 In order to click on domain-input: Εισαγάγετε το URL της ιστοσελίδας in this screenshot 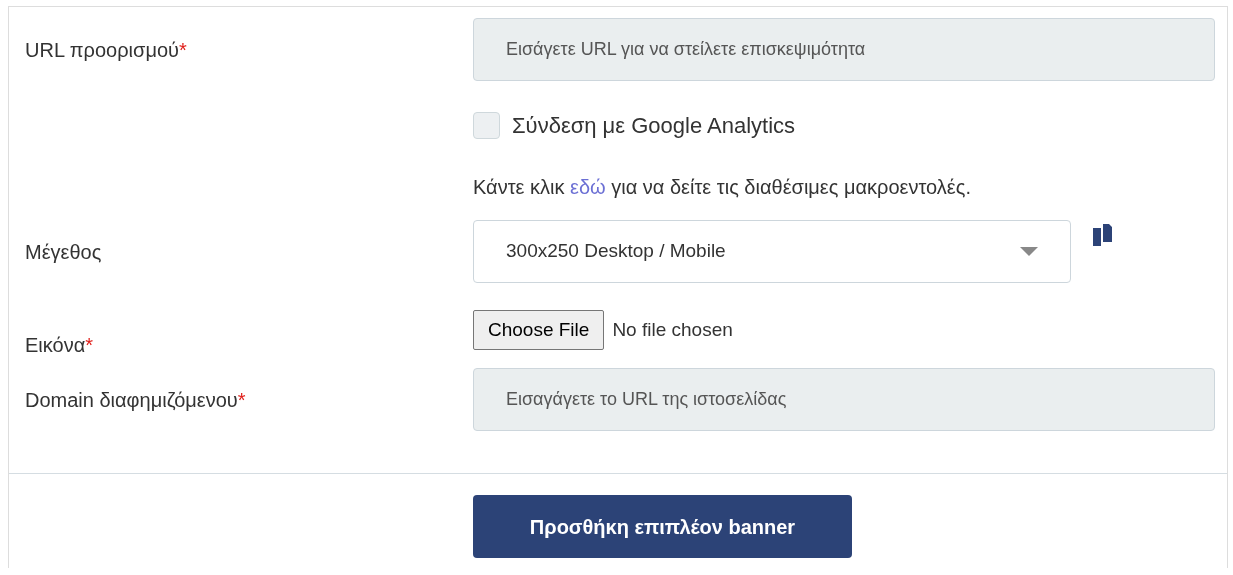, I will do `click(844, 399)`.